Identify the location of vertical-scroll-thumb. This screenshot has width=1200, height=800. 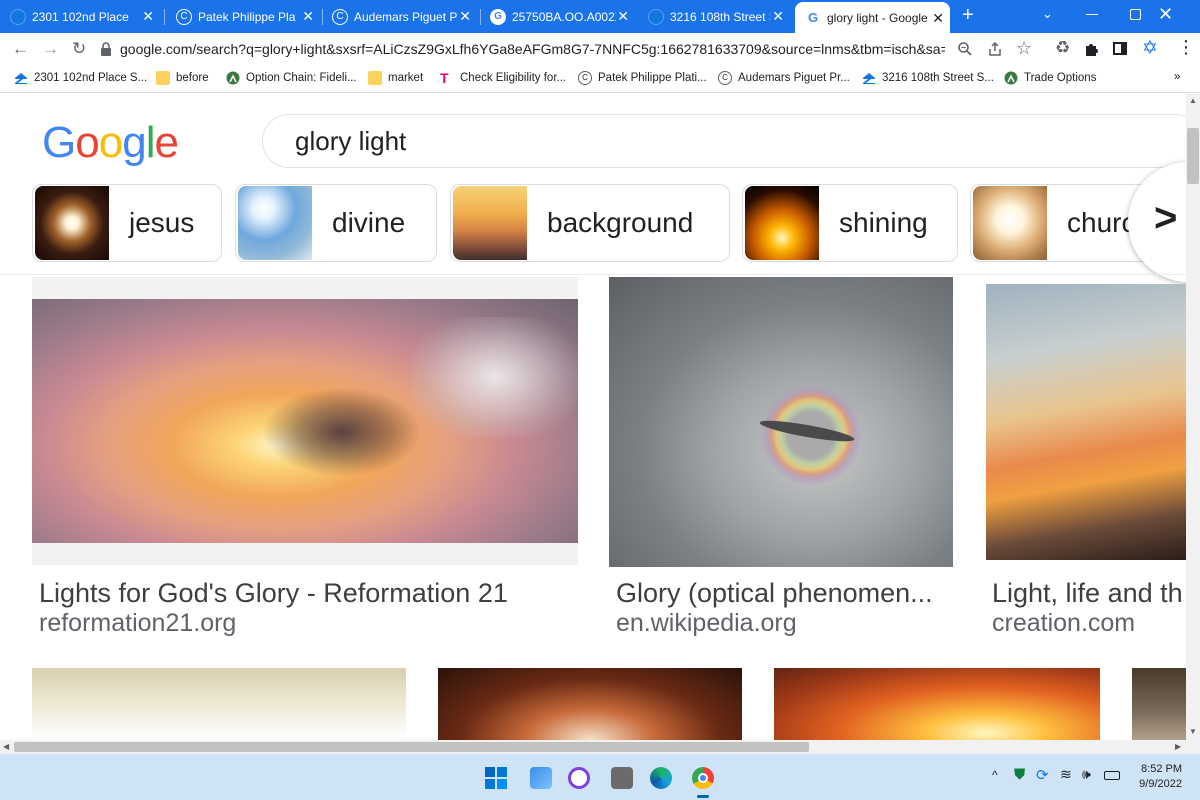
(1193, 156).